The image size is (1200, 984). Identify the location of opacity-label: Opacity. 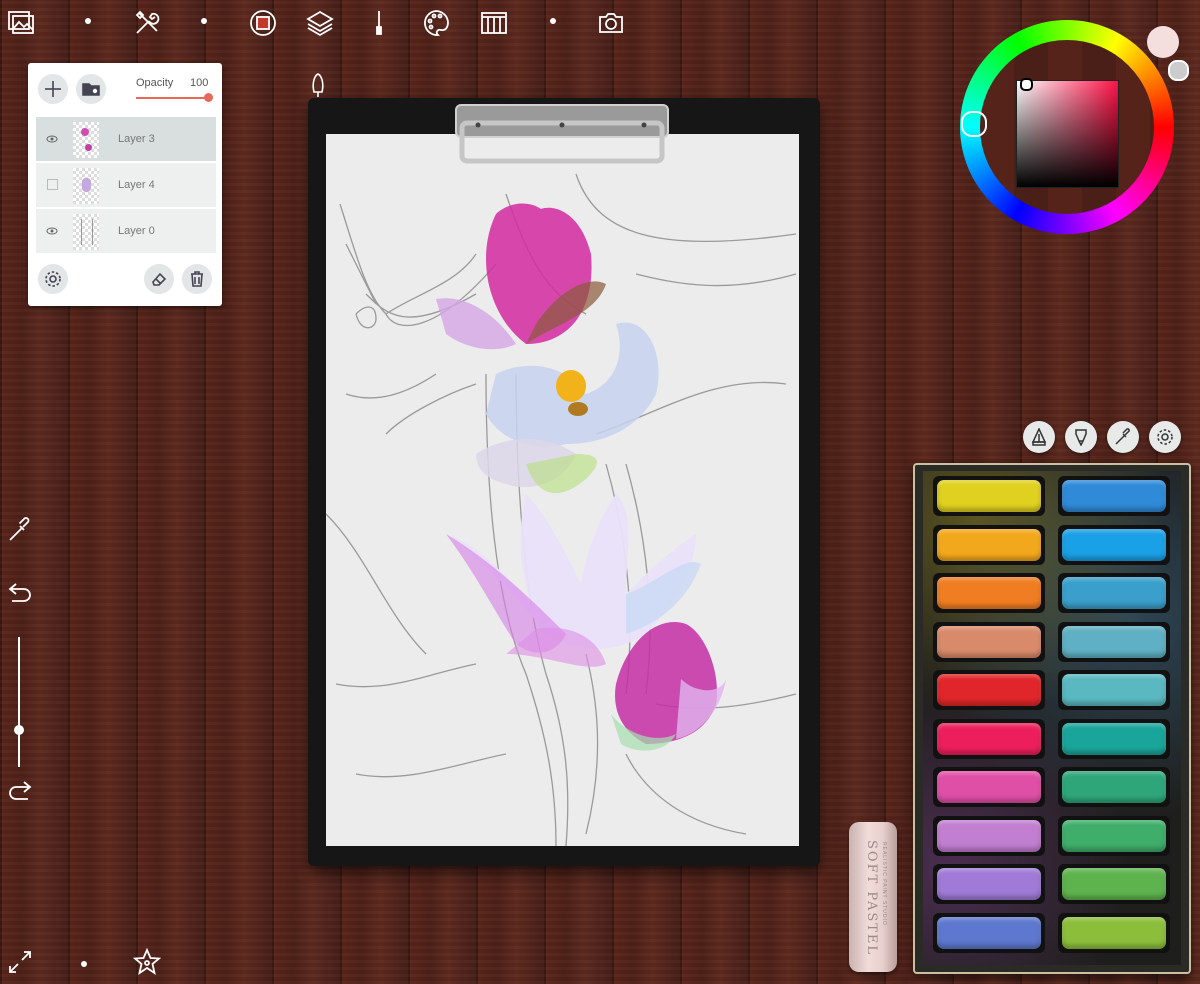
(155, 83).